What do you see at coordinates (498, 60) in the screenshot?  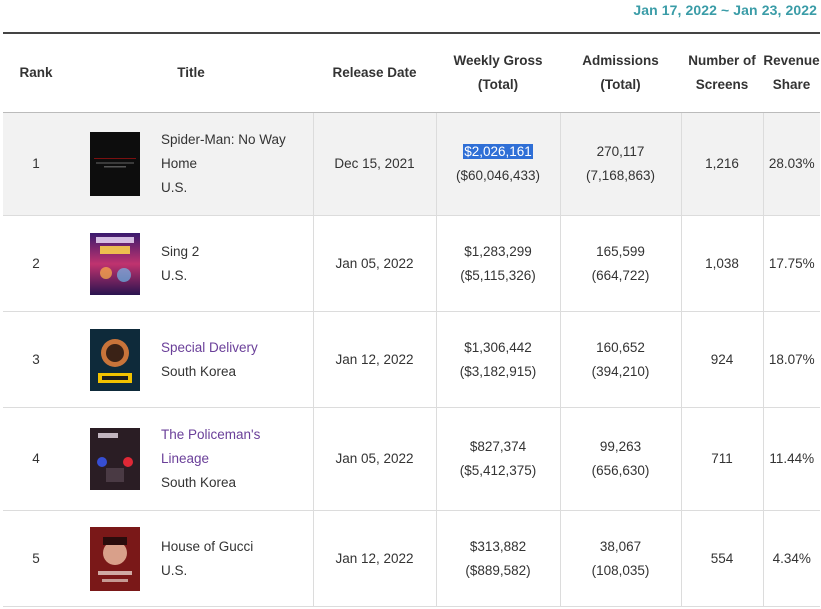 I see `column-header-weekly-gross-line1: Weekly Gross` at bounding box center [498, 60].